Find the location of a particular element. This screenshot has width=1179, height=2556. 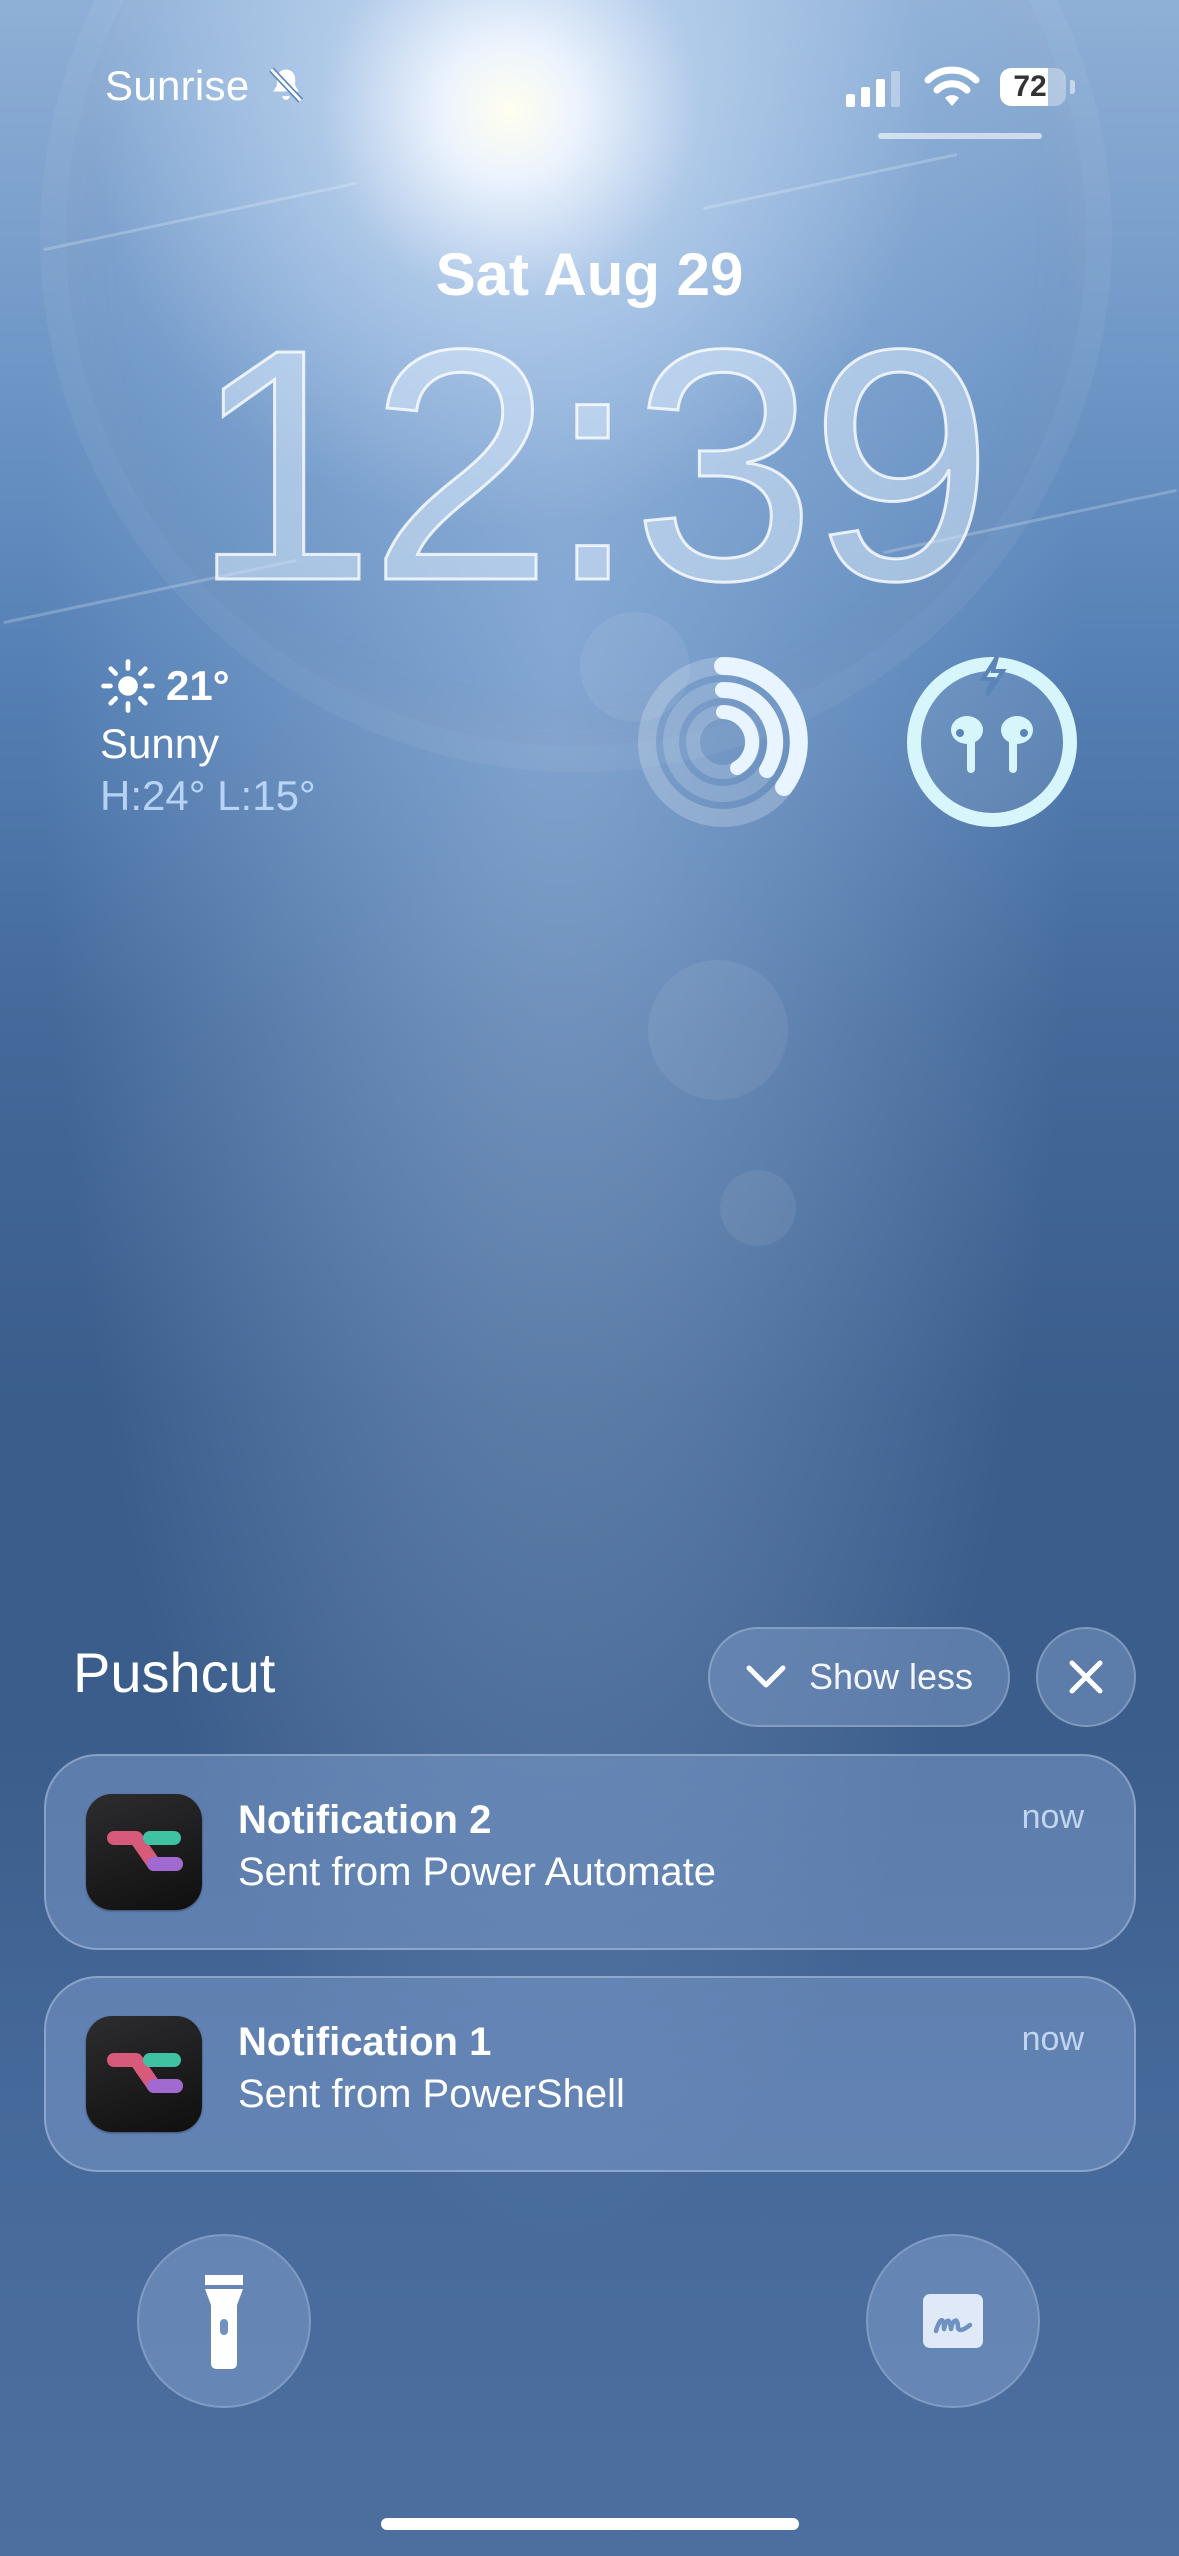

freeform-button is located at coordinates (953, 2321).